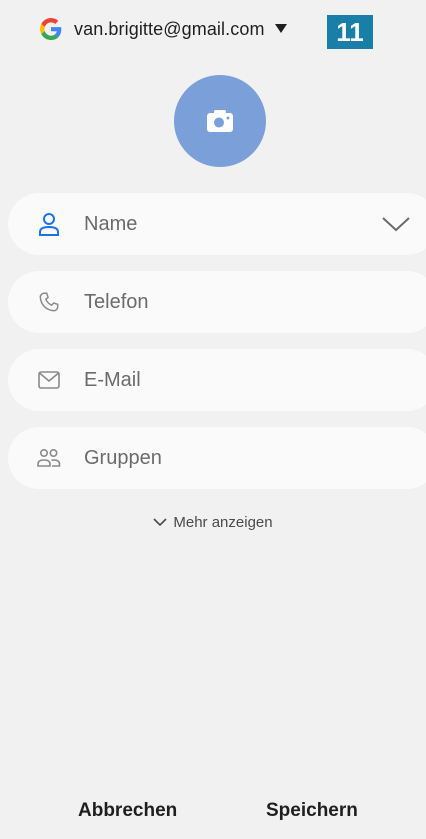  Describe the element at coordinates (49, 224) in the screenshot. I see `person-icon` at that location.